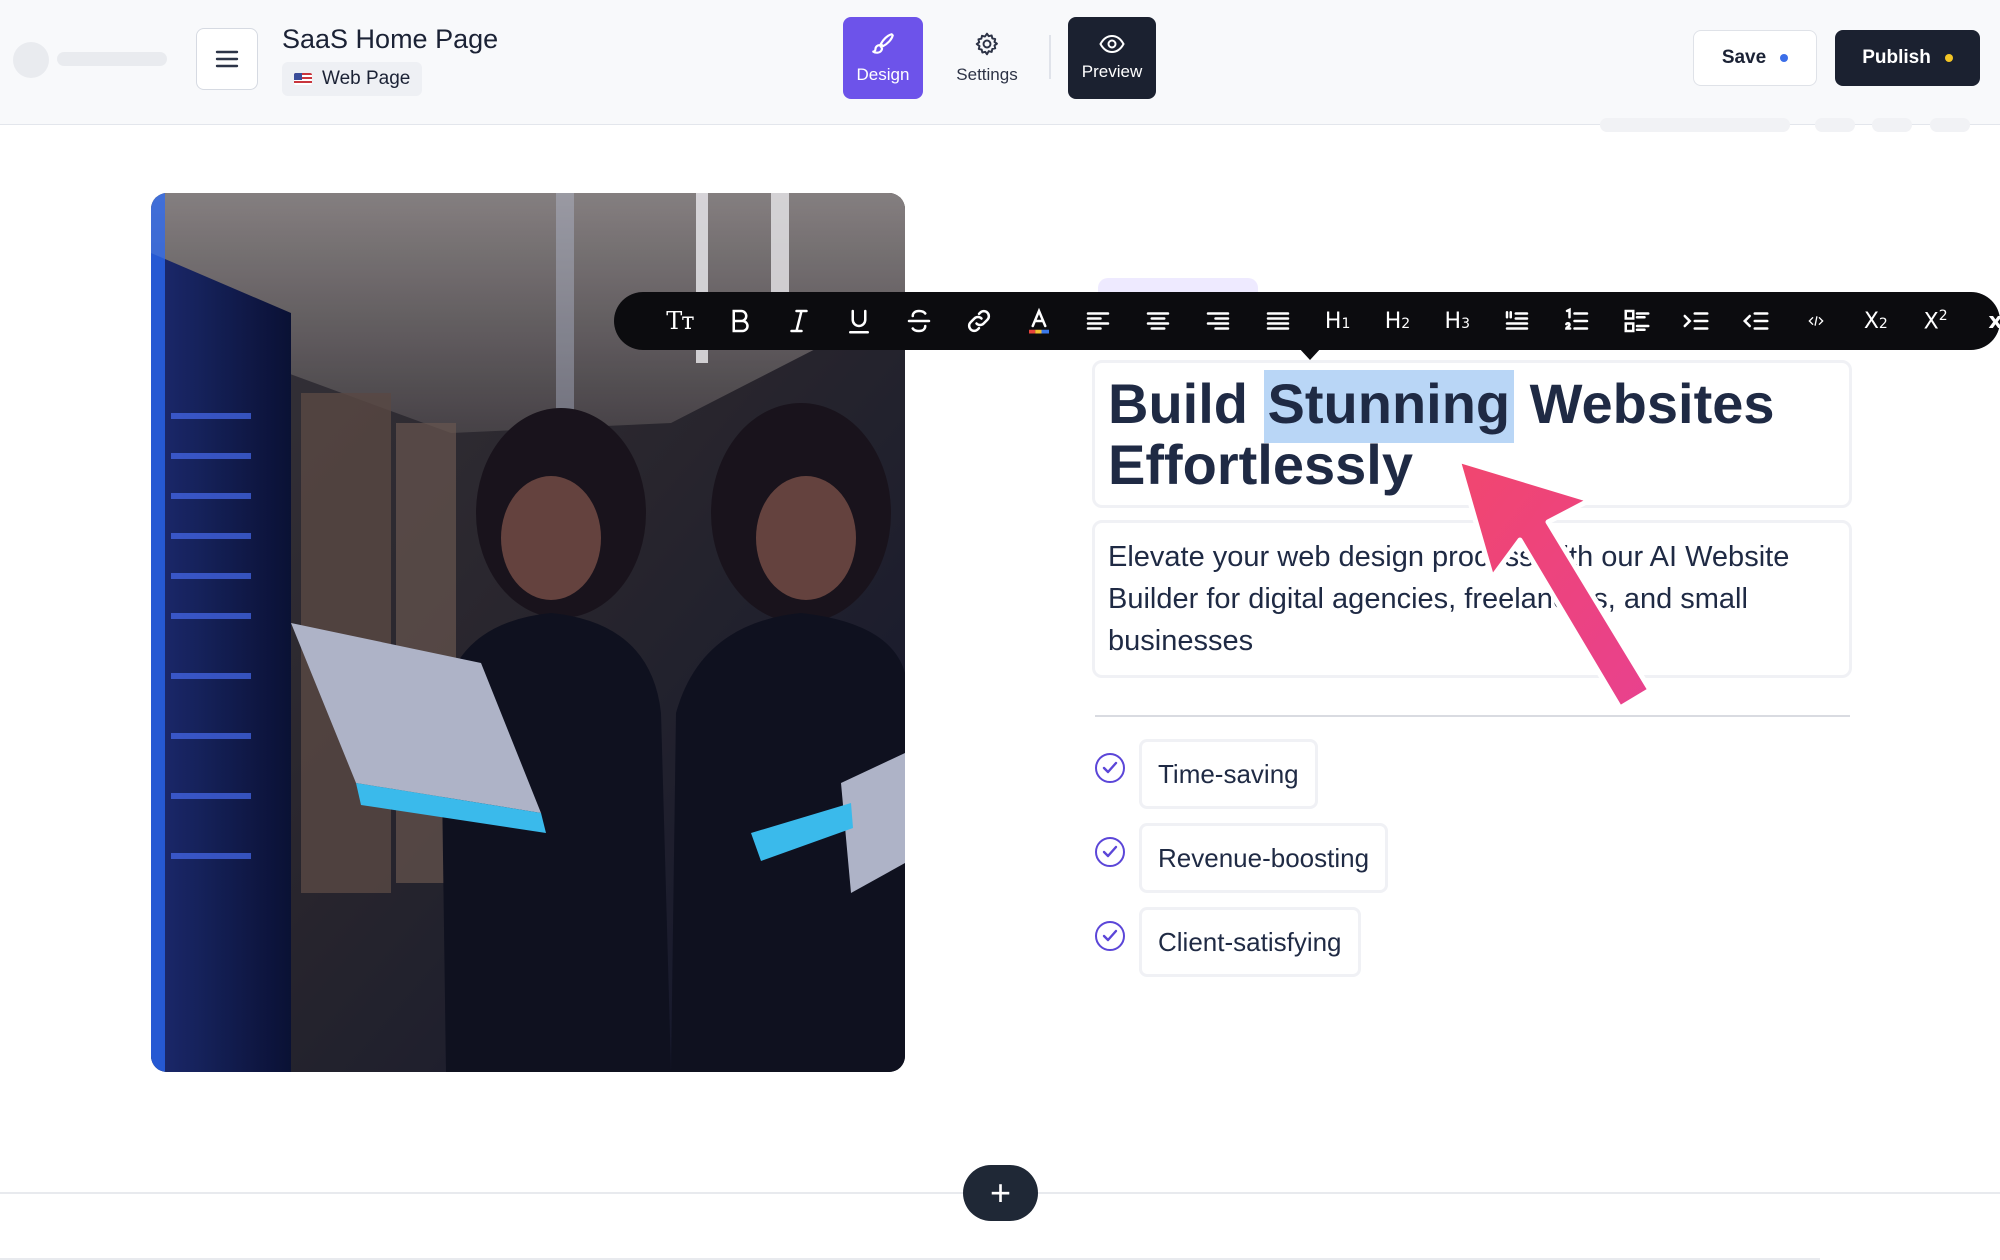 Image resolution: width=2000 pixels, height=1260 pixels. What do you see at coordinates (1228, 774) in the screenshot?
I see `feature-label: Time-saving` at bounding box center [1228, 774].